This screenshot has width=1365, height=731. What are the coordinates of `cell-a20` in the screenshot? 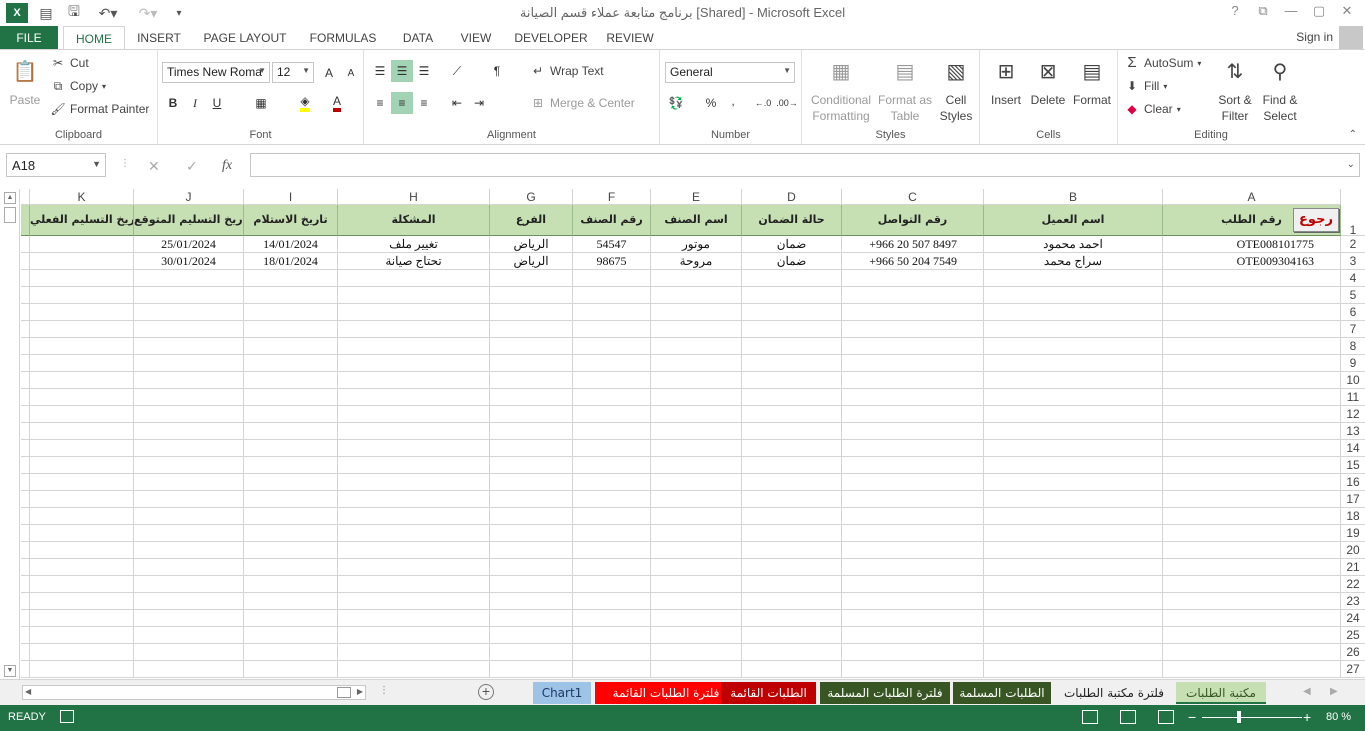 It's located at (1252, 550).